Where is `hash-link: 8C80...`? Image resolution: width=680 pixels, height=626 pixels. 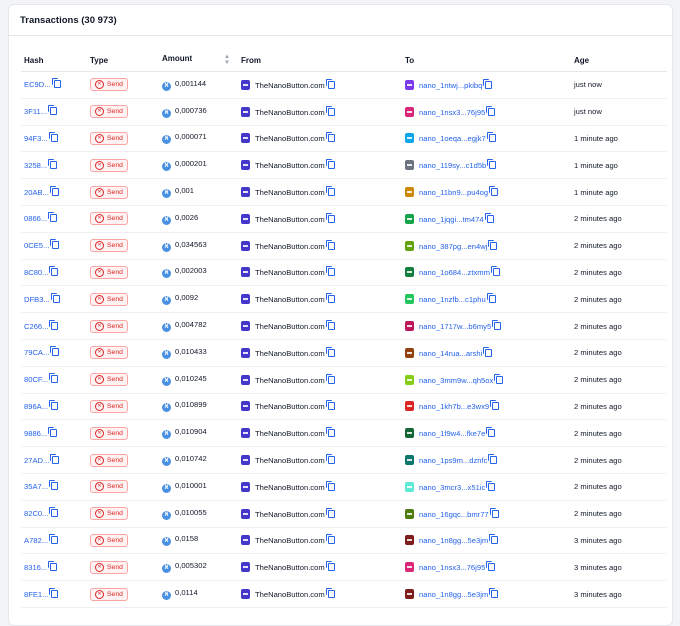
hash-link: 8C80... is located at coordinates (36, 272).